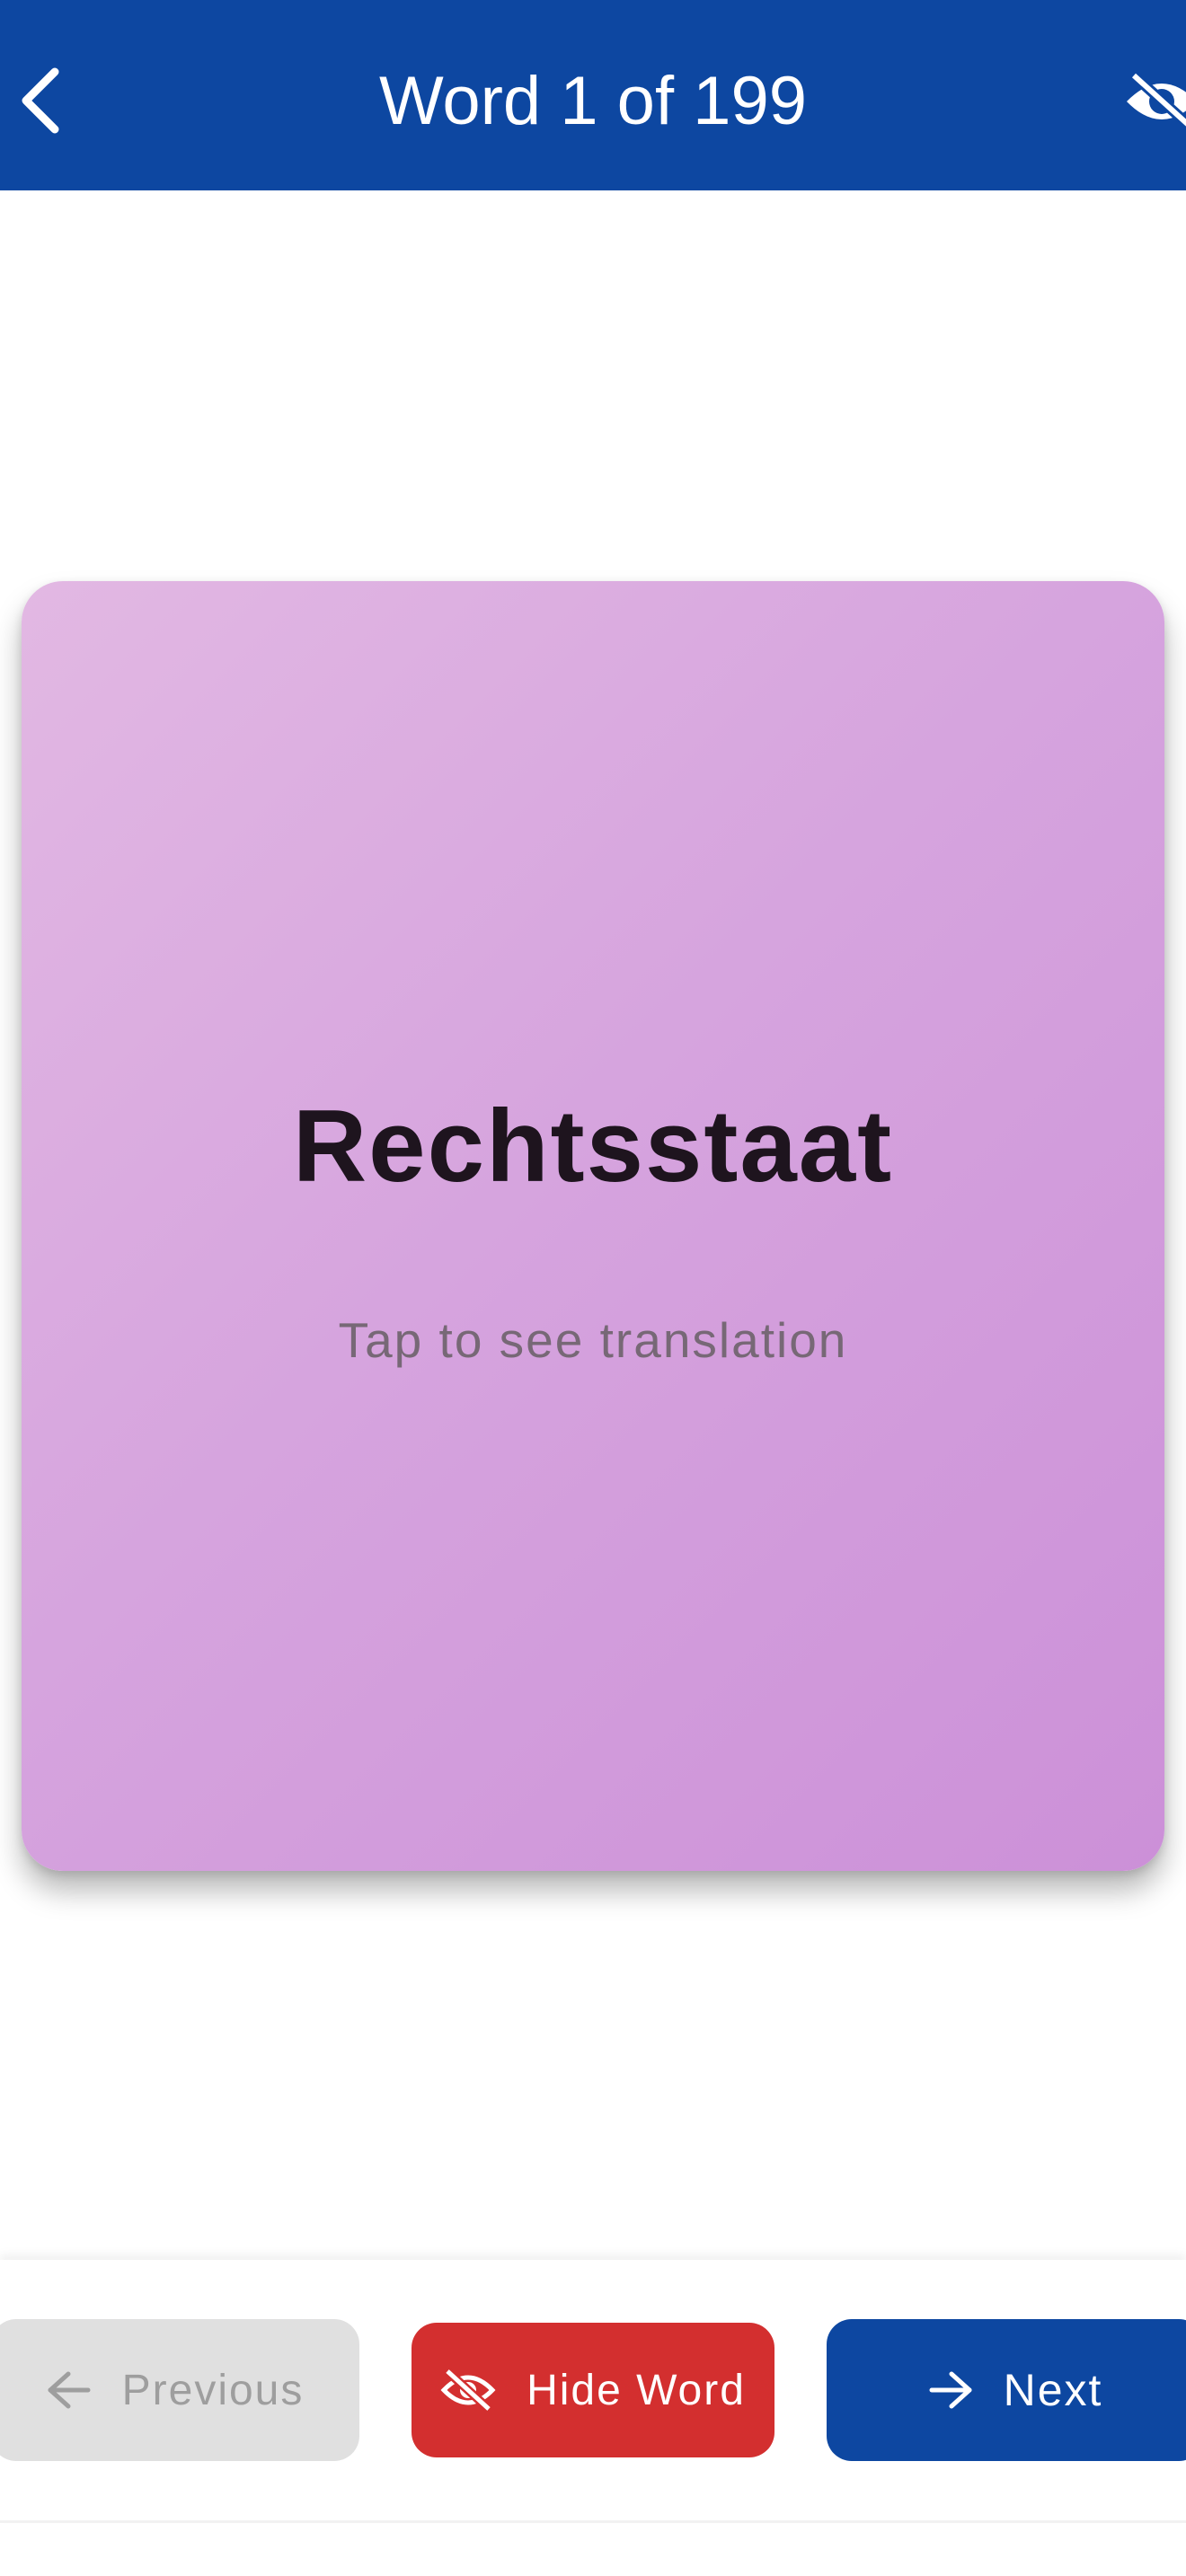  What do you see at coordinates (950, 2390) in the screenshot?
I see `arrow-right-icon` at bounding box center [950, 2390].